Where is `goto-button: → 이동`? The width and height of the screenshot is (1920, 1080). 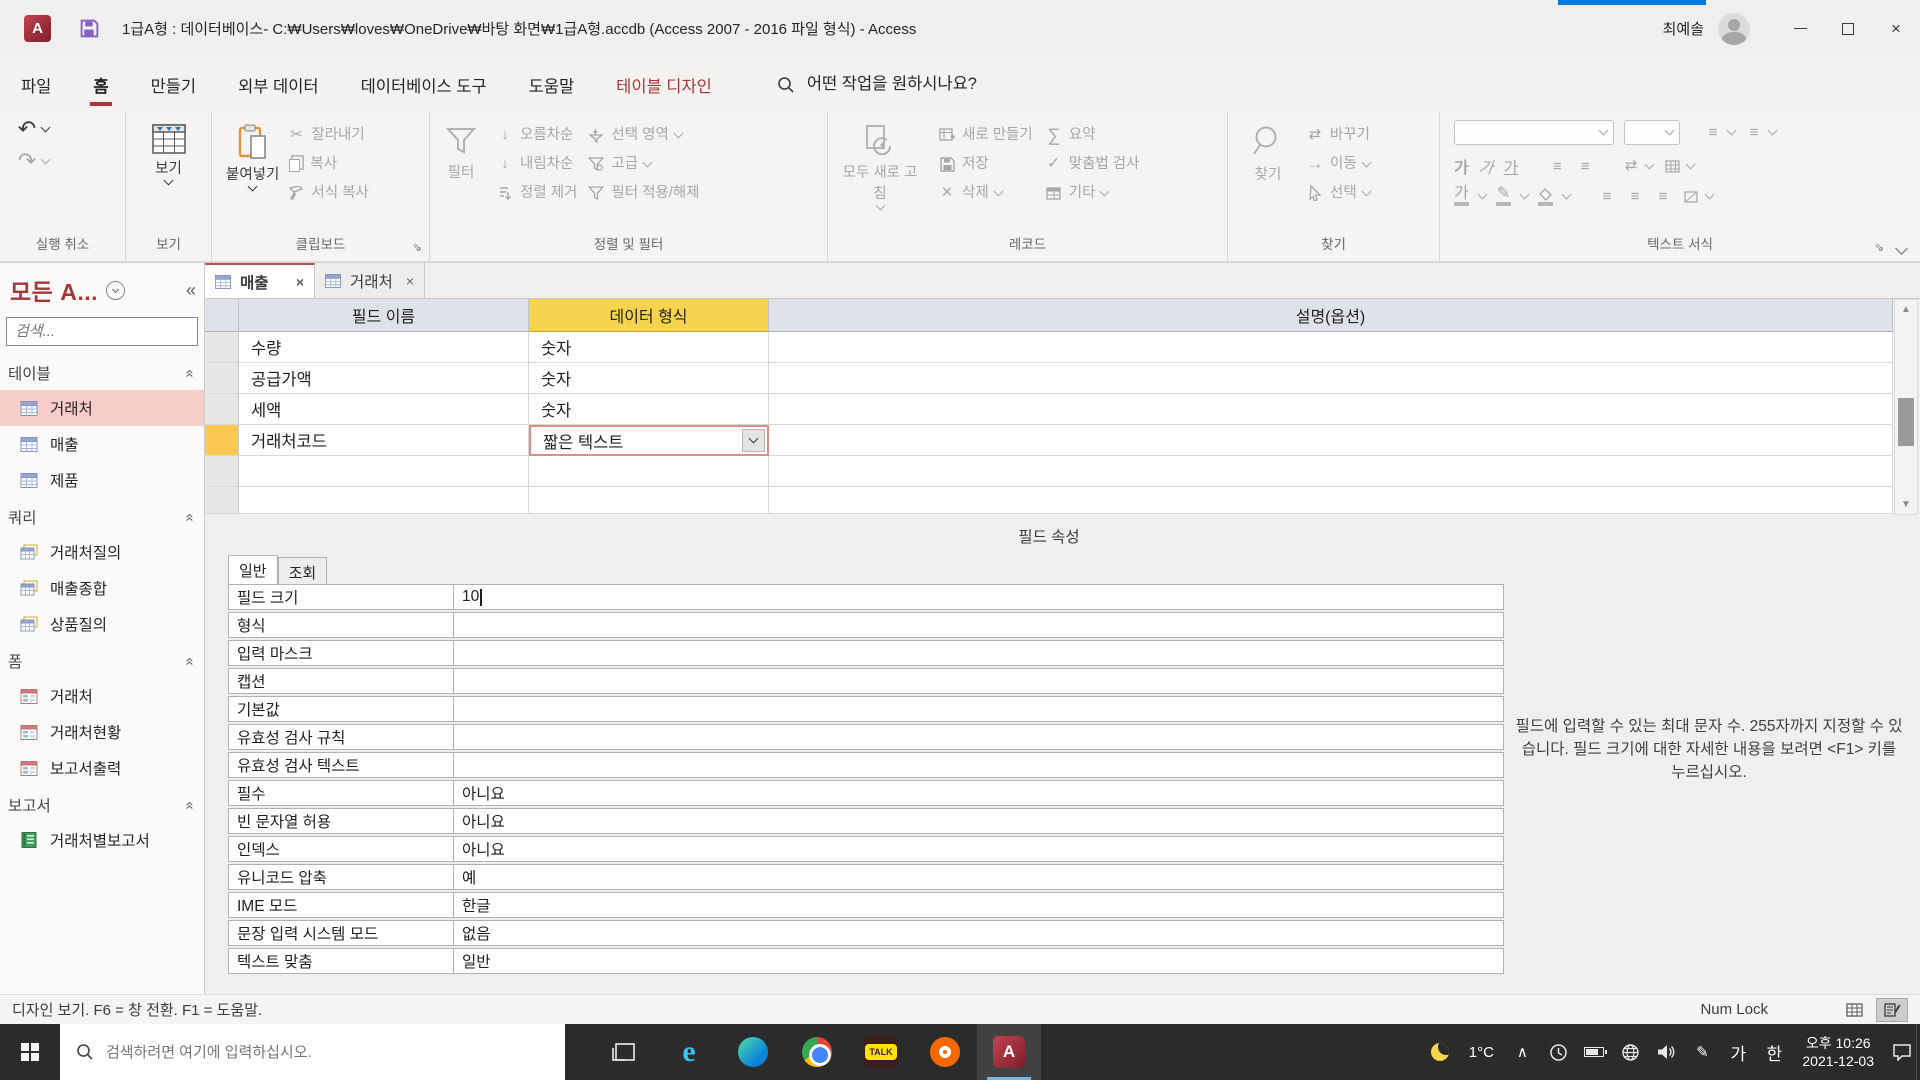 goto-button: → 이동 is located at coordinates (1339, 164).